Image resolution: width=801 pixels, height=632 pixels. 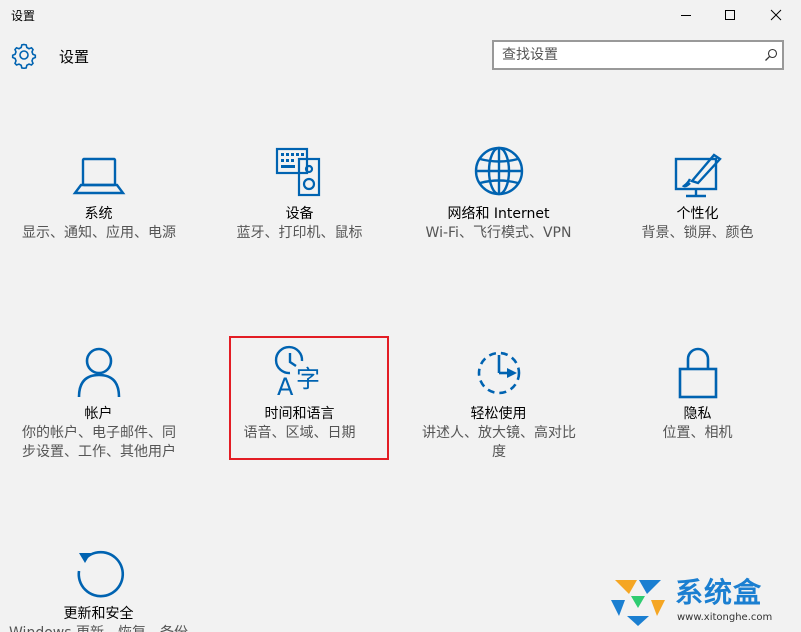 I want to click on clock-language-icon: A 字, so click(x=297, y=373).